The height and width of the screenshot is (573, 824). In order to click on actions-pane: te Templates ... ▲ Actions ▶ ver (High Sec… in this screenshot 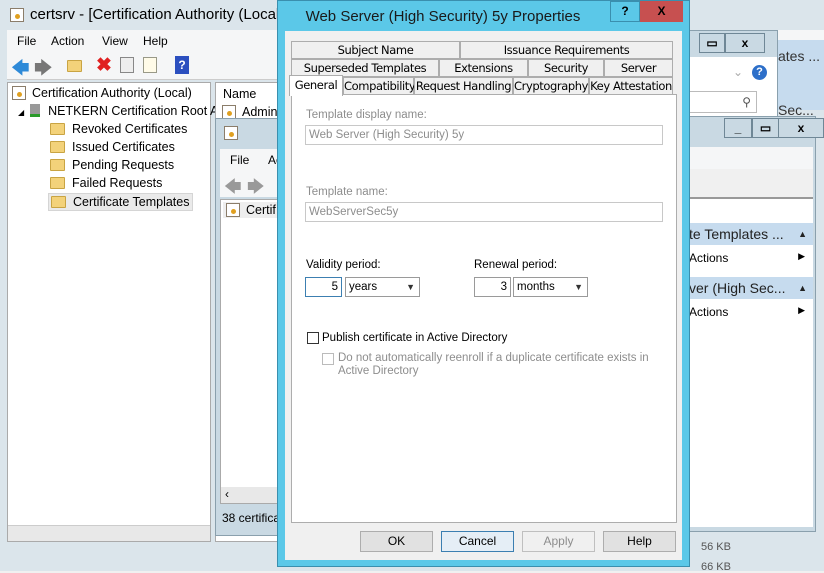, I will do `click(751, 337)`.